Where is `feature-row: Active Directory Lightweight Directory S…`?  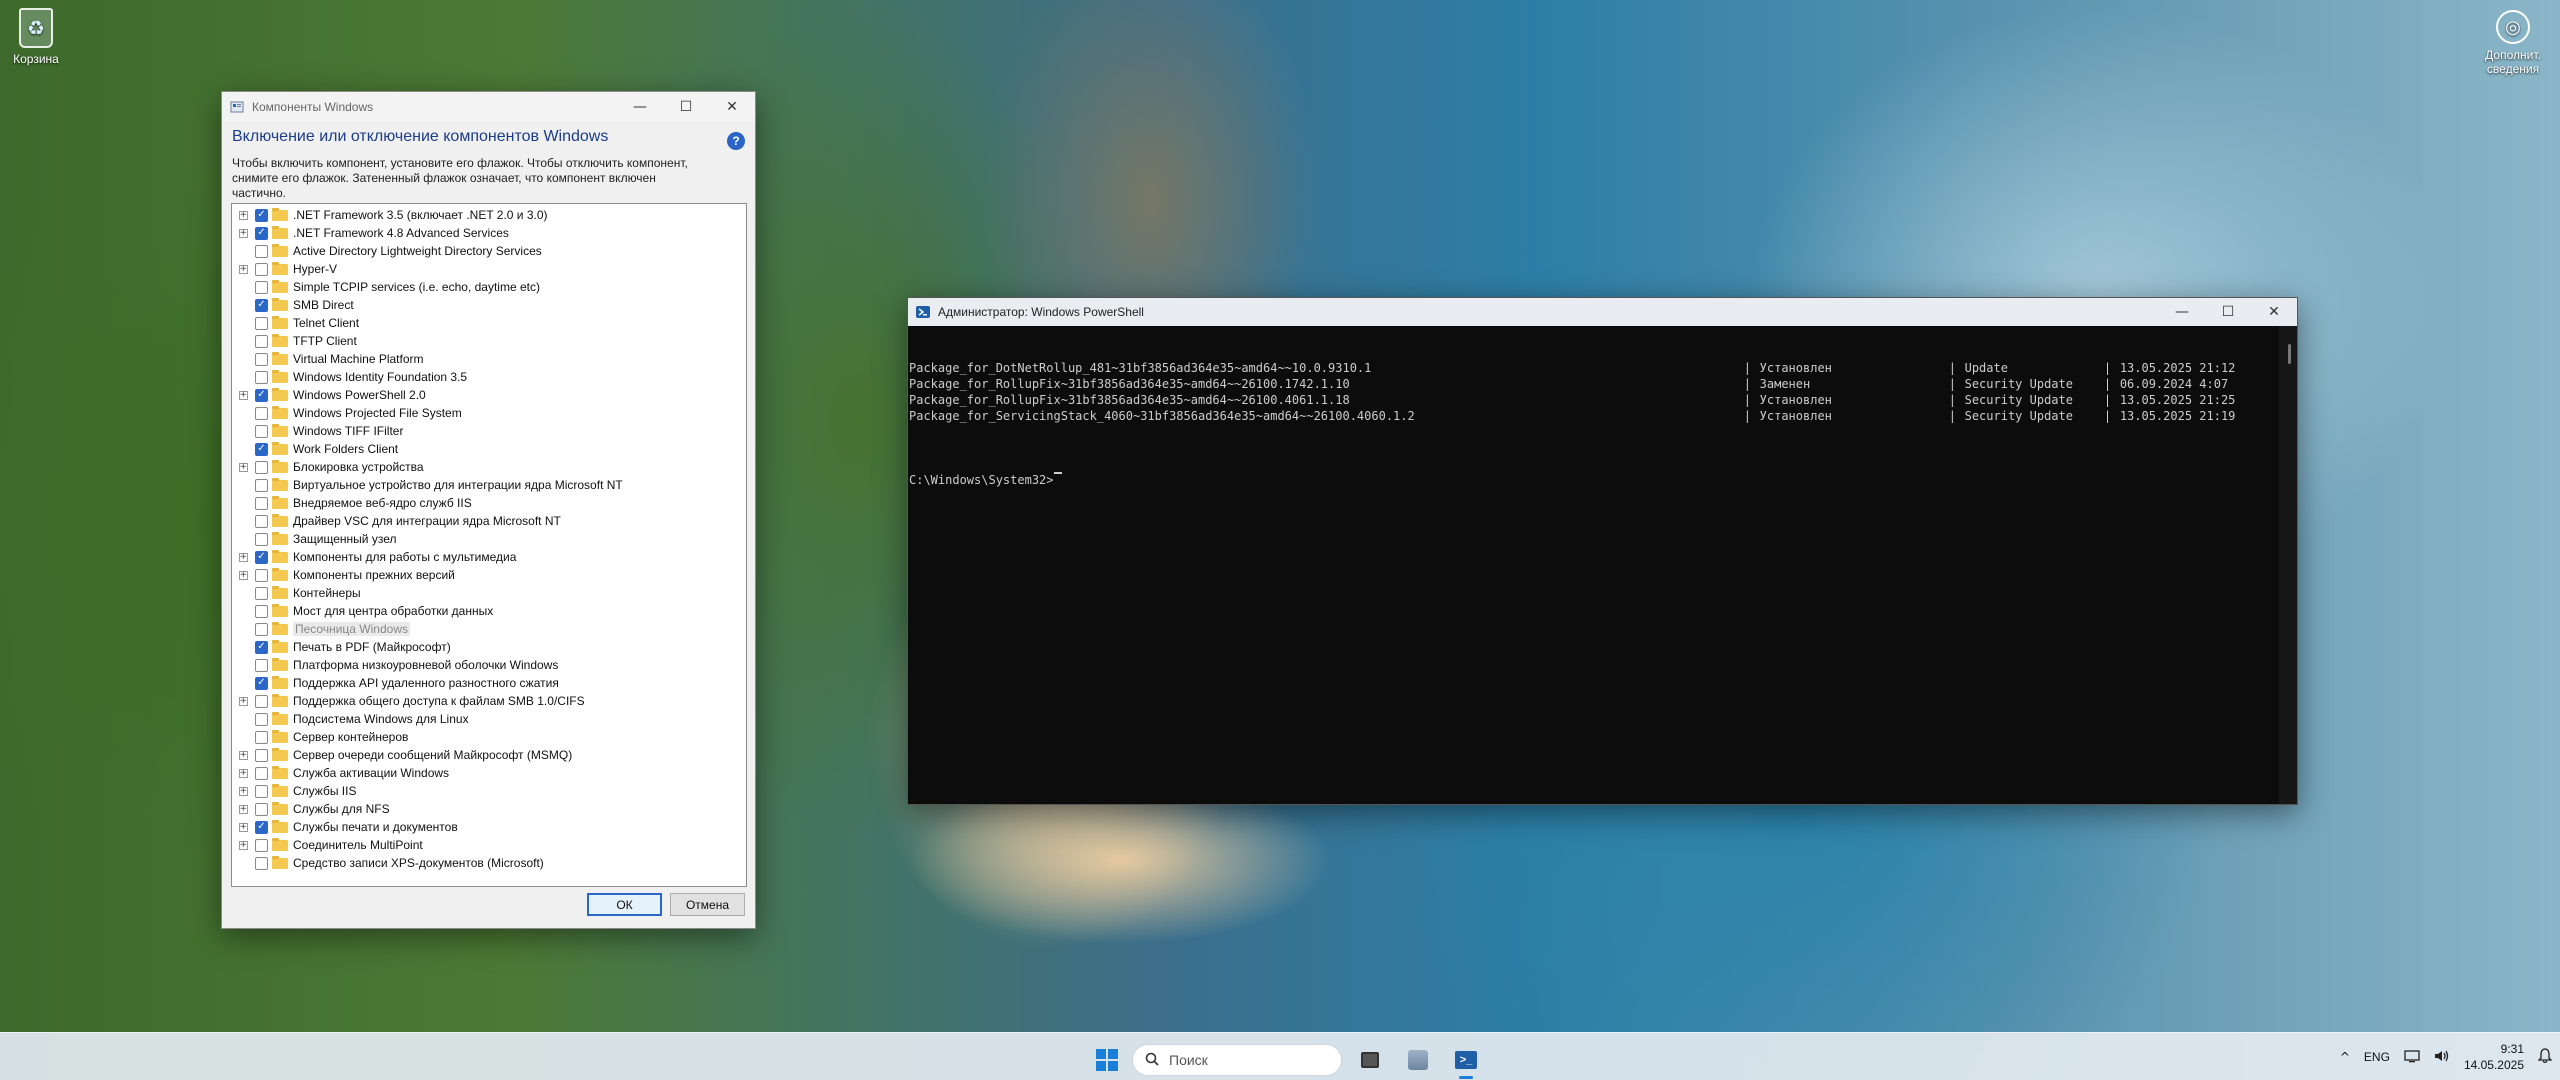 feature-row: Active Directory Lightweight Directory S… is located at coordinates (489, 251).